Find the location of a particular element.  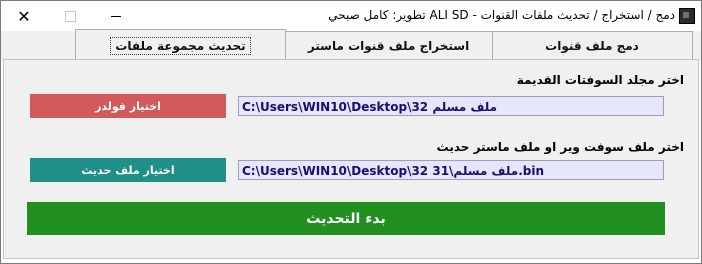

minimize-button is located at coordinates (116, 16).